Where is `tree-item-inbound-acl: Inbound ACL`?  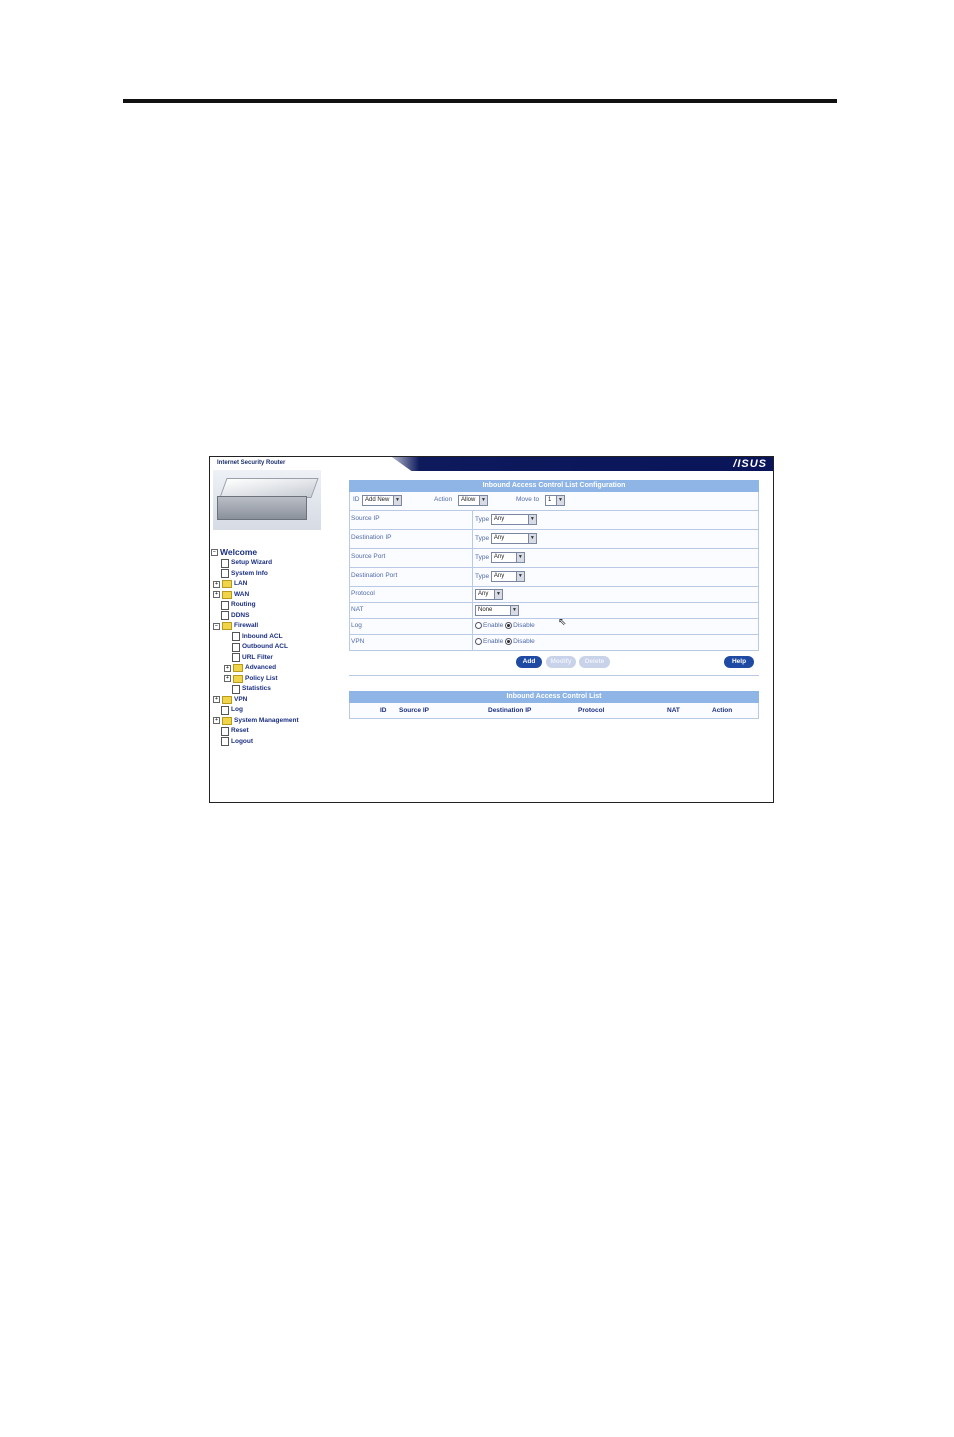
tree-item-inbound-acl: Inbound ACL is located at coordinates (257, 637).